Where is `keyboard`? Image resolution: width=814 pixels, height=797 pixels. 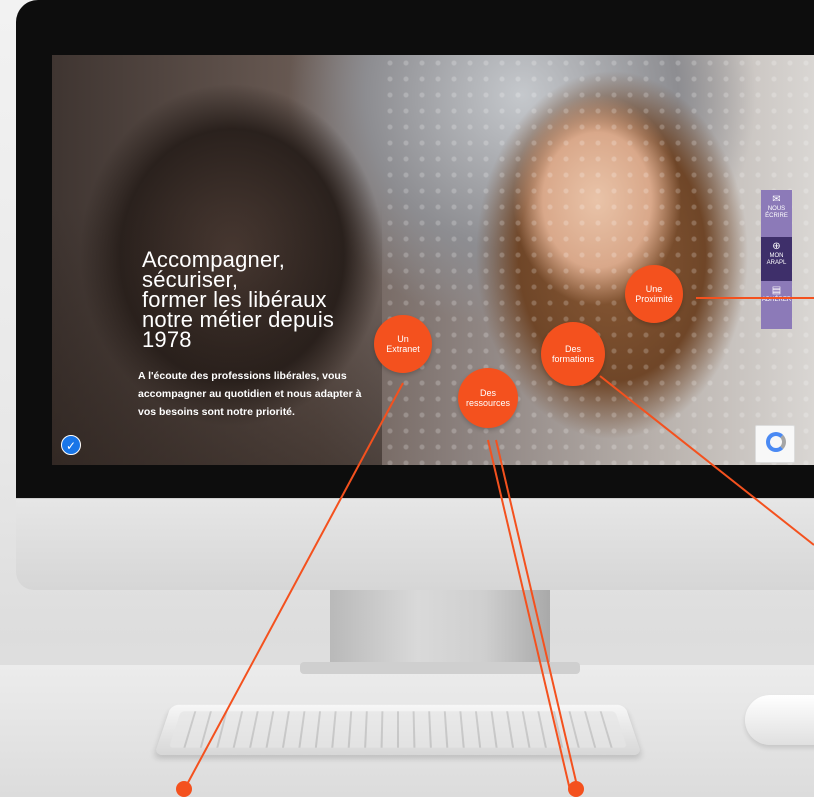
keyboard is located at coordinates (398, 730).